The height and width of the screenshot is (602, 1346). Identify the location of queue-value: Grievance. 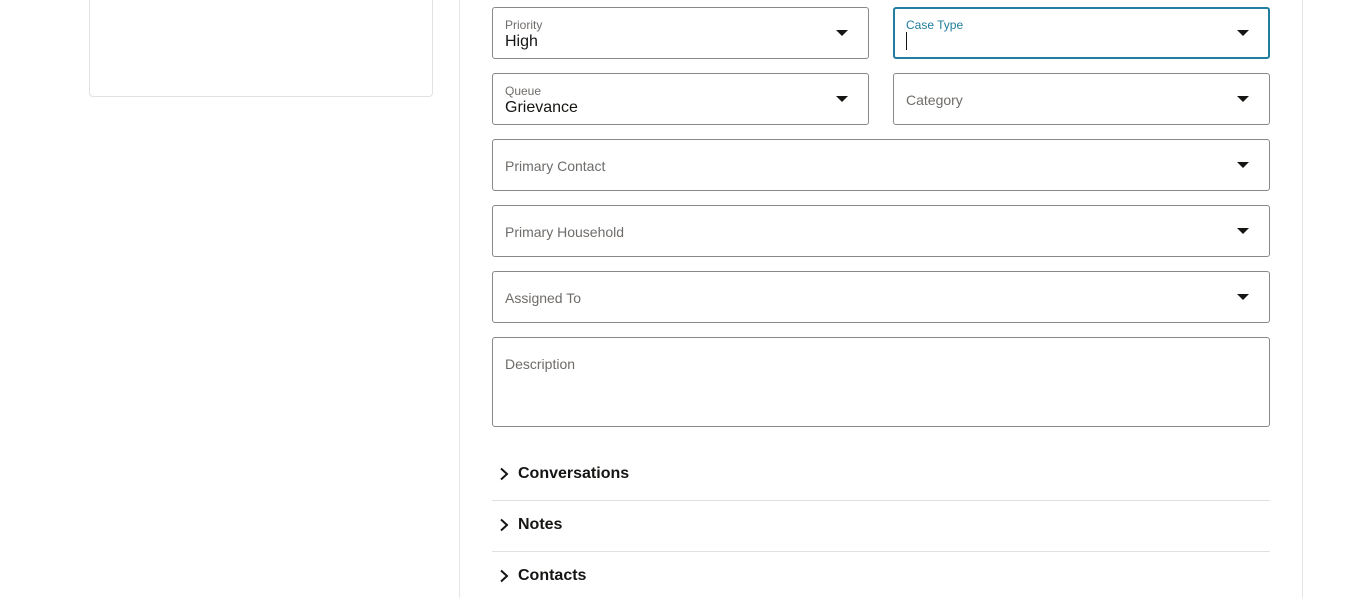
(541, 107).